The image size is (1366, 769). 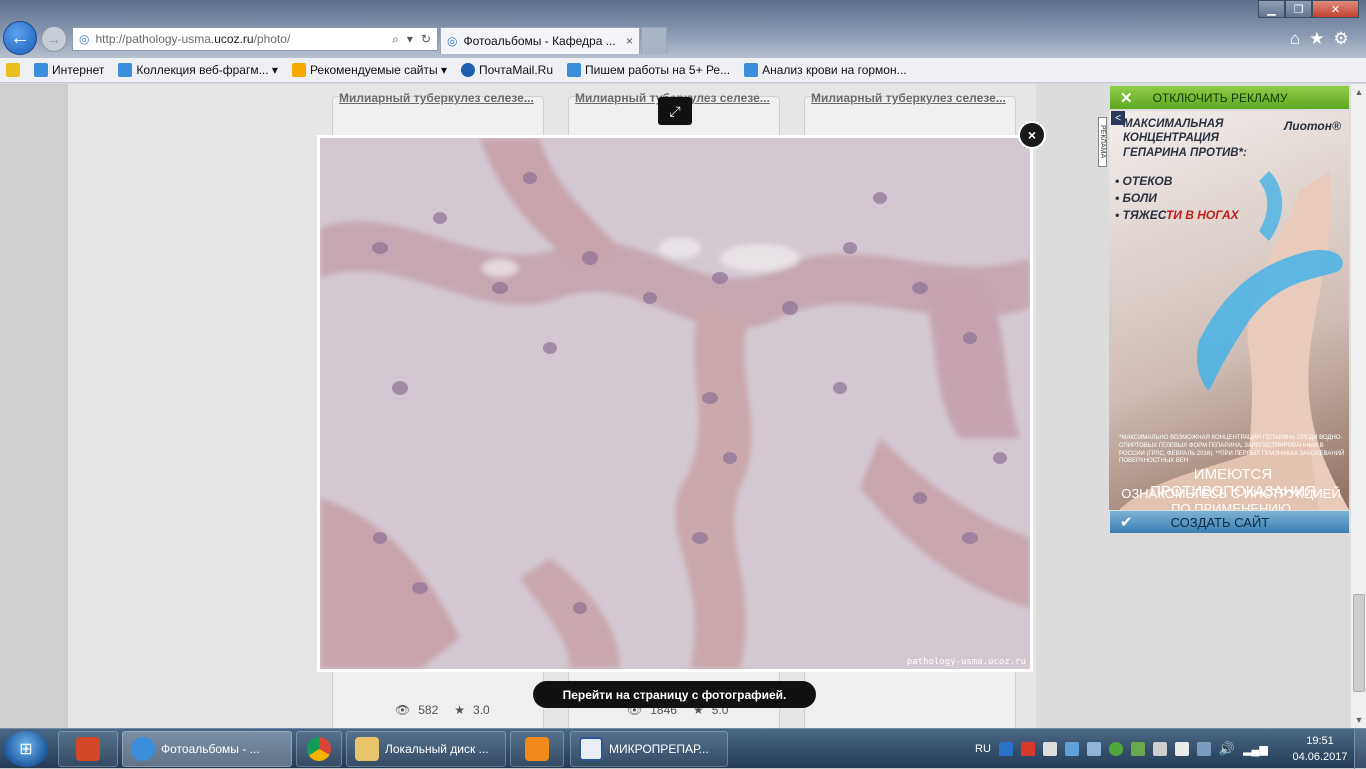 What do you see at coordinates (272, 39) in the screenshot?
I see `url-path: /photo/` at bounding box center [272, 39].